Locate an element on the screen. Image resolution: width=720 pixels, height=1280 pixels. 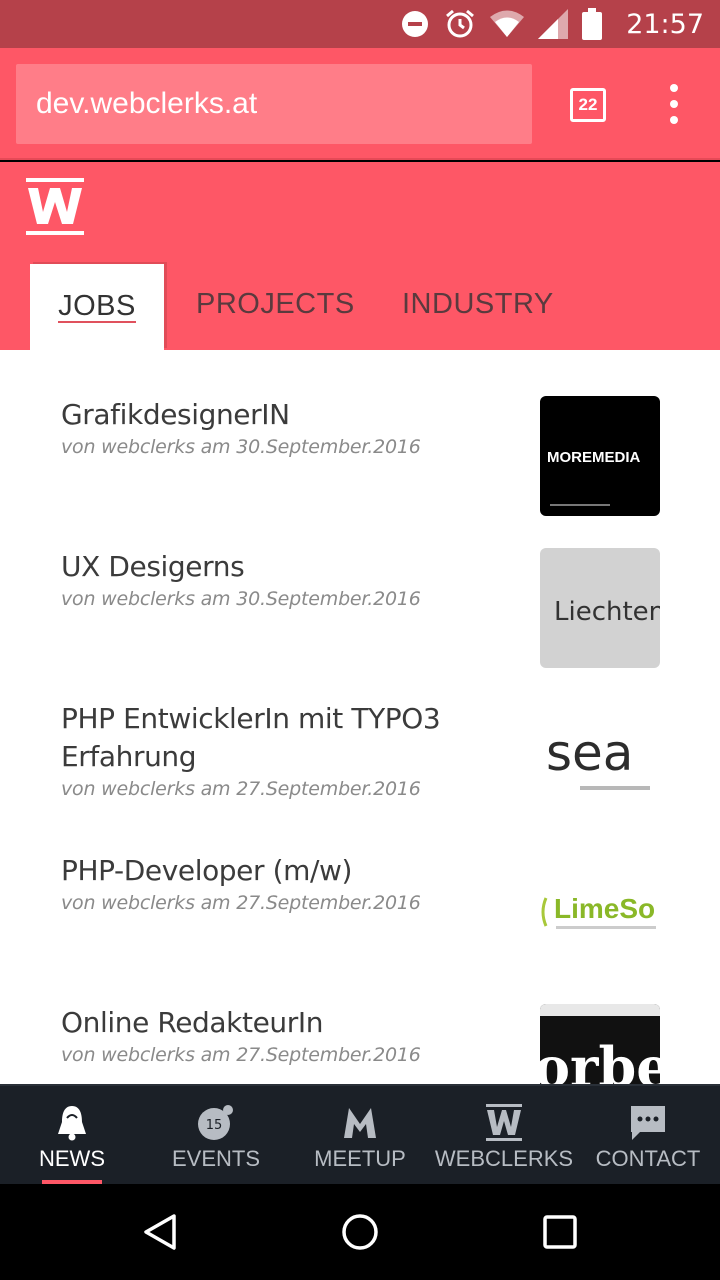
do-not-disturb-icon is located at coordinates (415, 24).